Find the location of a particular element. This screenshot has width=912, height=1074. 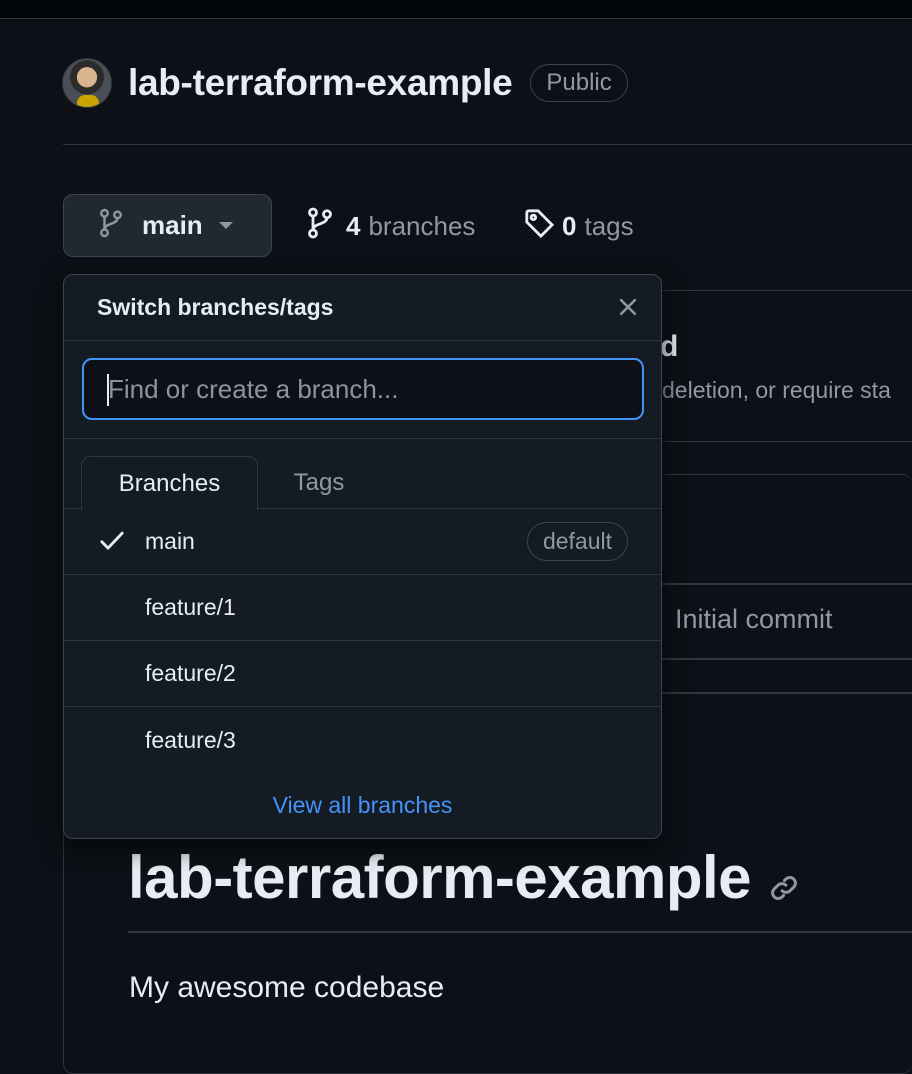

view-all-branches-link: View all branches is located at coordinates (362, 805).